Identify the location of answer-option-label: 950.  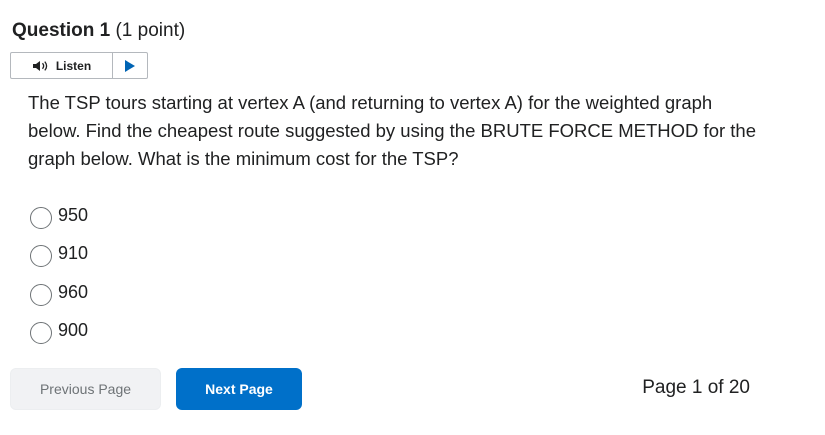
(73, 214).